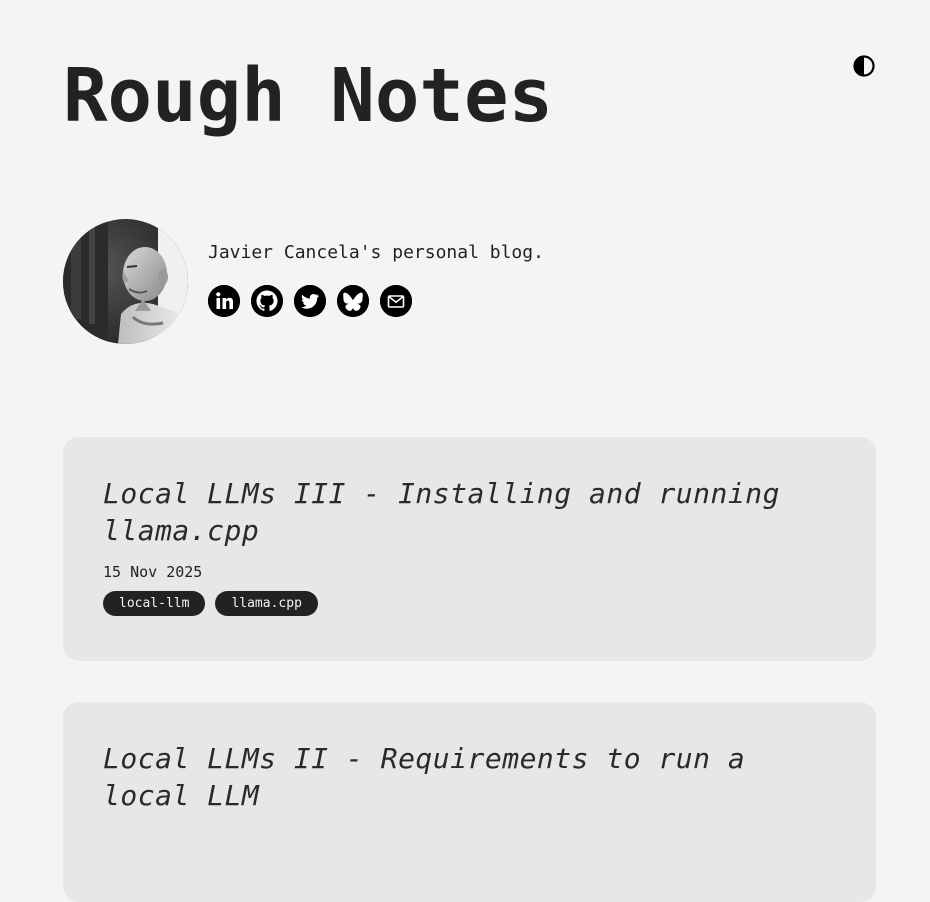  What do you see at coordinates (224, 301) in the screenshot?
I see `linkedin-icon` at bounding box center [224, 301].